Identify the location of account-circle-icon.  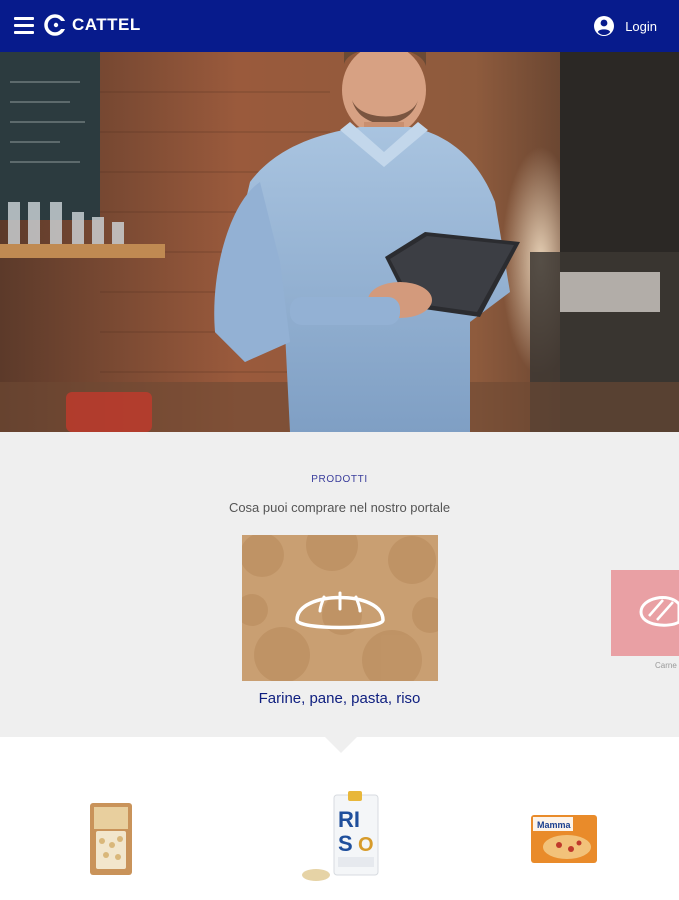
(604, 26).